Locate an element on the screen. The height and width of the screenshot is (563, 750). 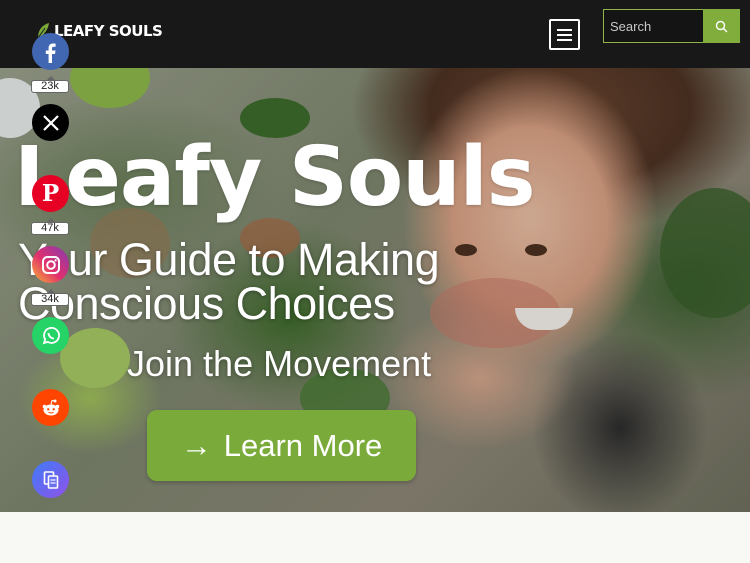
x-share-button is located at coordinates (50, 122).